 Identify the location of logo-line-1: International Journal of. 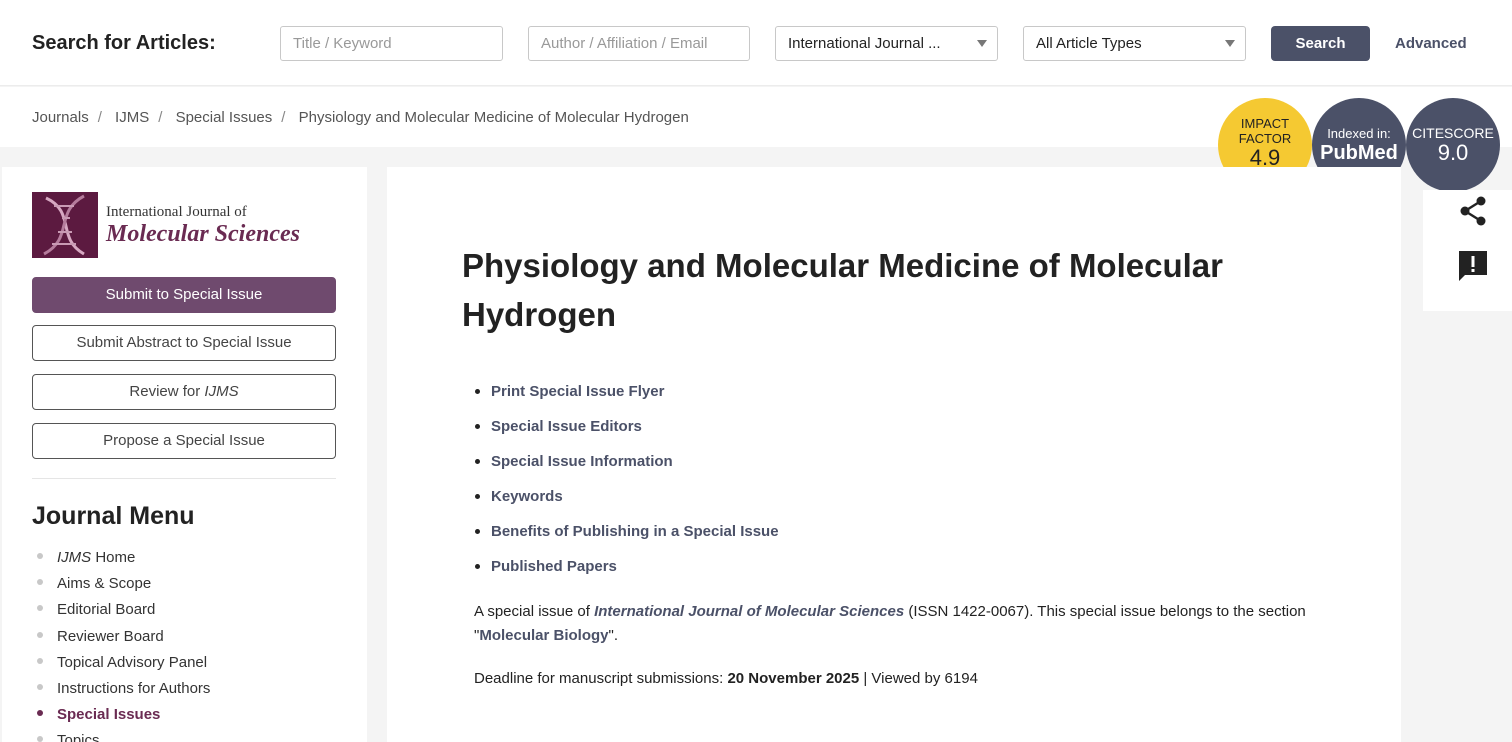
(176, 212).